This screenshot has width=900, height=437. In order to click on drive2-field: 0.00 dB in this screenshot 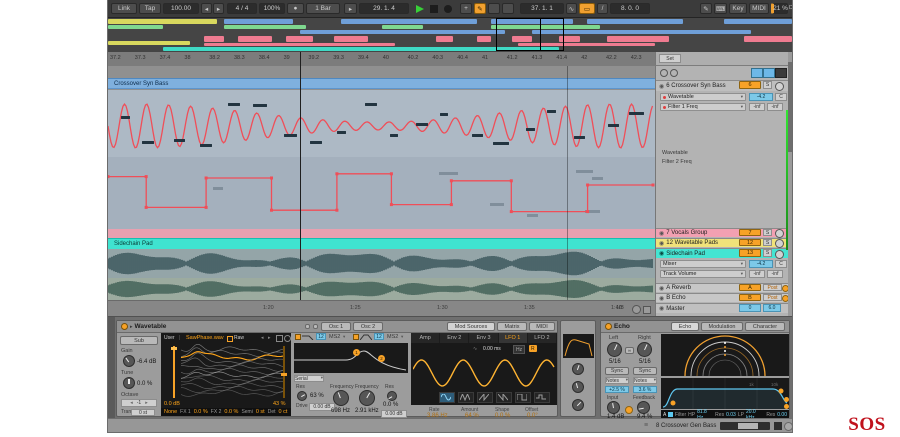, I will do `click(394, 414)`.